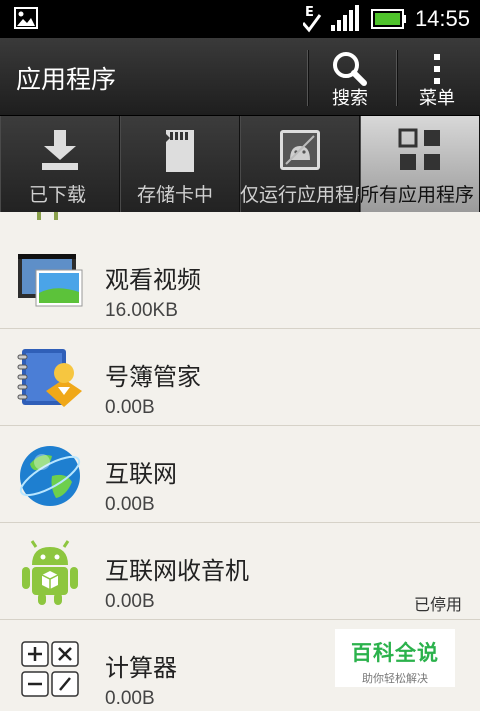 This screenshot has width=480, height=711. I want to click on download-icon, so click(59, 150).